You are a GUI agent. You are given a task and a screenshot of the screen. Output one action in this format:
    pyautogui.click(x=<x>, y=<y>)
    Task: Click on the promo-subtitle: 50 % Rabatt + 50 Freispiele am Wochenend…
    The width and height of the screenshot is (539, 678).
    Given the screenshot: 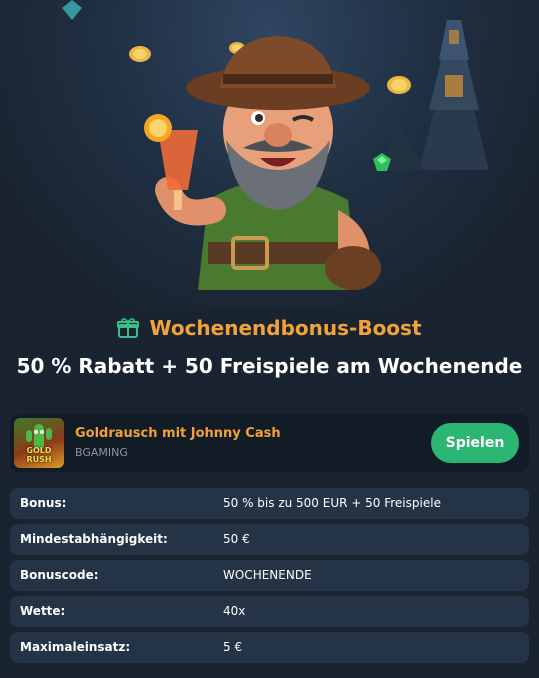 What is the action you would take?
    pyautogui.click(x=269, y=366)
    